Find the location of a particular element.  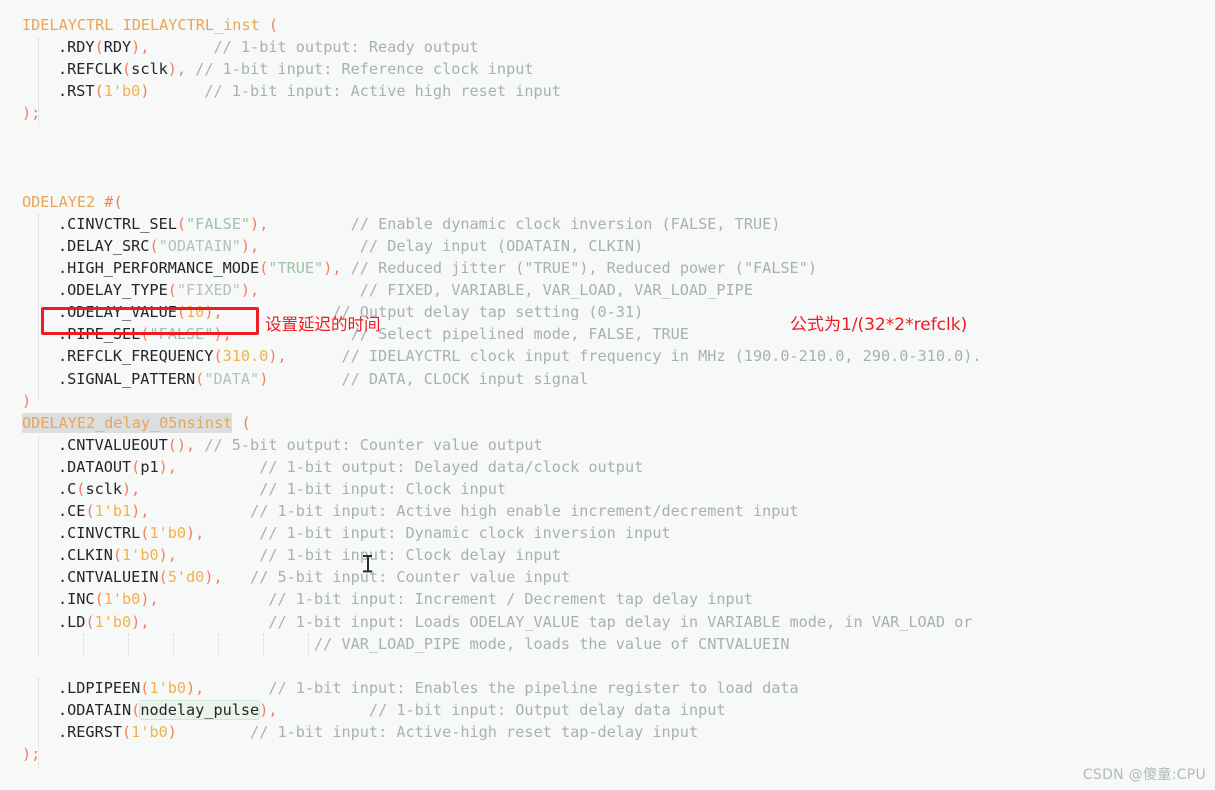

token-port: .RST is located at coordinates (76, 91).